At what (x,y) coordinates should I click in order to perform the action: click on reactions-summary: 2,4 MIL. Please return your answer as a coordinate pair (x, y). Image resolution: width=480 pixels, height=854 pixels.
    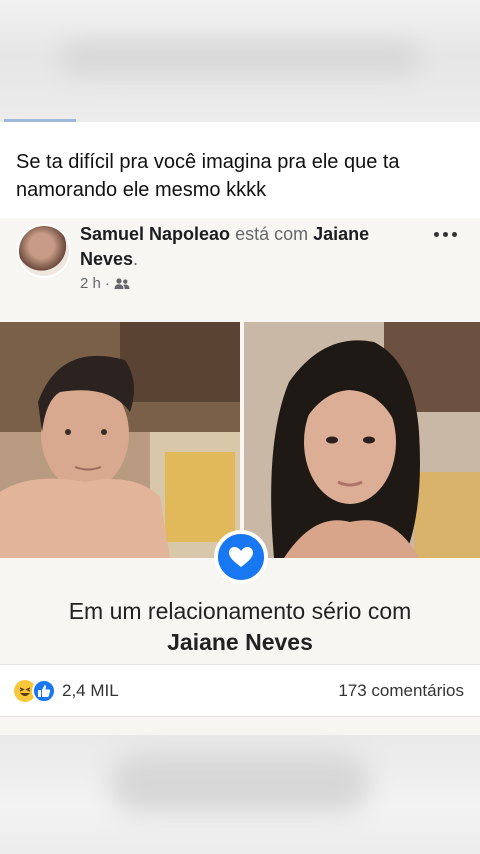
    Looking at the image, I should click on (66, 691).